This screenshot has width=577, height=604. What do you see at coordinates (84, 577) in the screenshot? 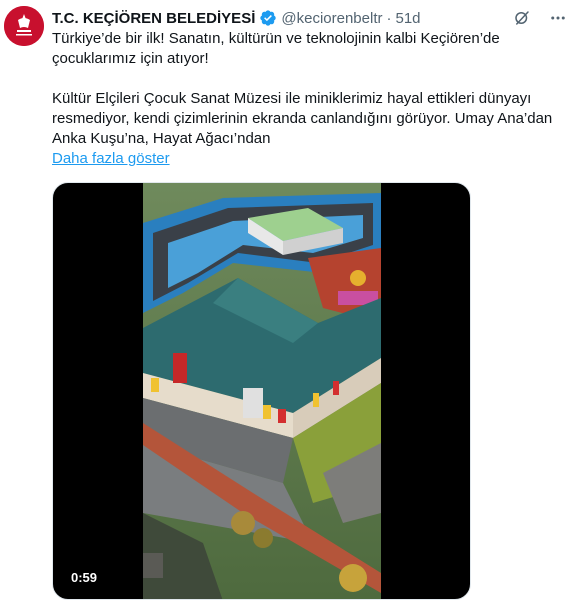
I see `video-duration: 0:59` at bounding box center [84, 577].